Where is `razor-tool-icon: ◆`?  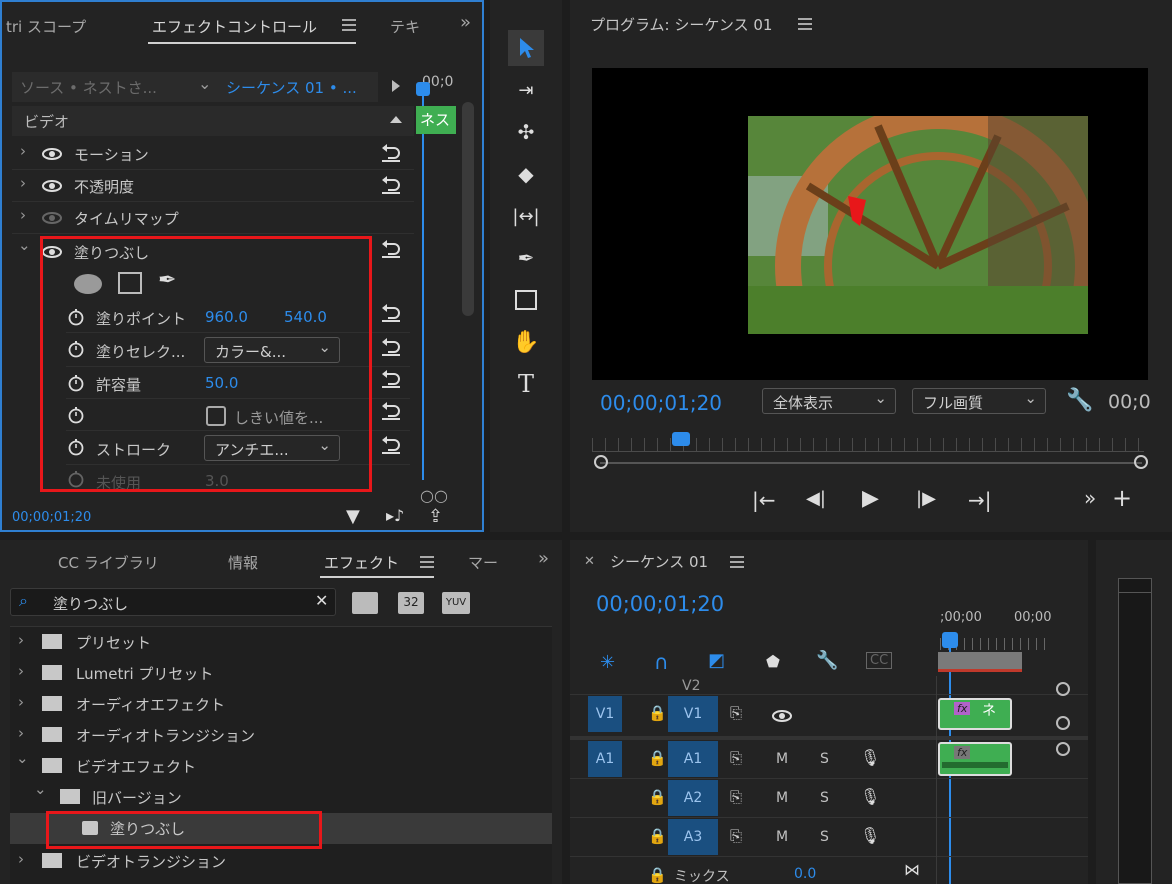 razor-tool-icon: ◆ is located at coordinates (526, 174).